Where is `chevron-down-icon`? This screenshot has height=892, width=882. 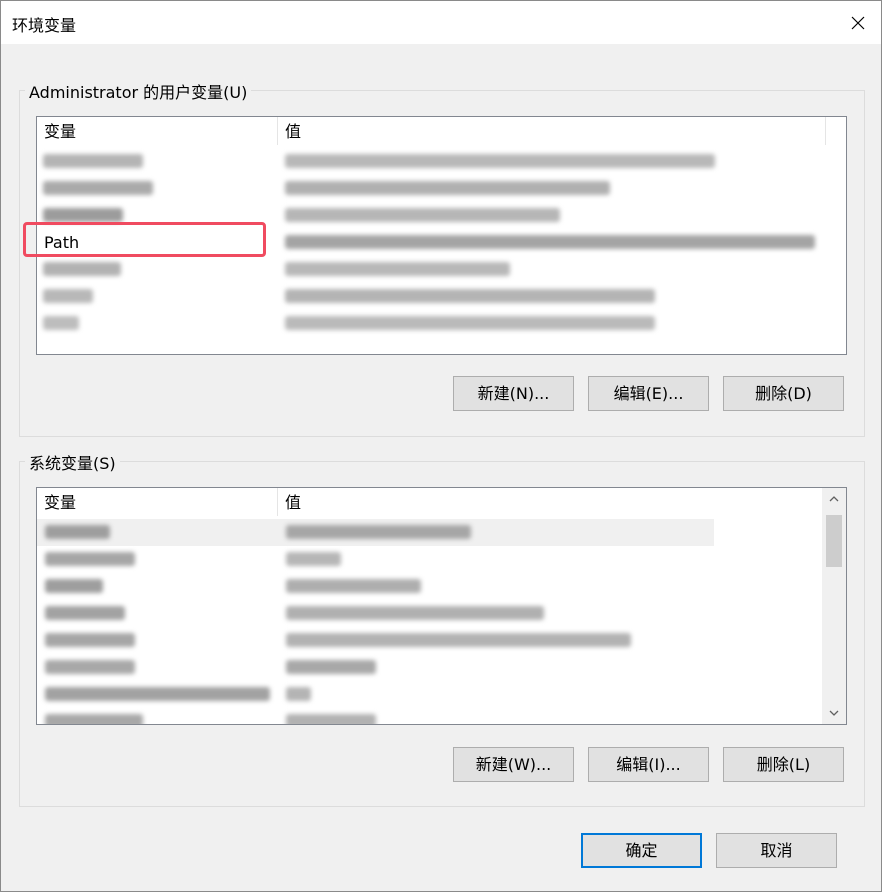
chevron-down-icon is located at coordinates (834, 713).